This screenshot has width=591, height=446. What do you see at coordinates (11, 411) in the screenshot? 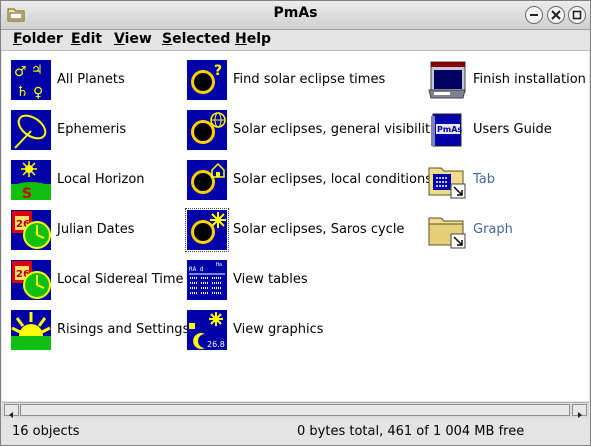
I see `scroll-left-button` at bounding box center [11, 411].